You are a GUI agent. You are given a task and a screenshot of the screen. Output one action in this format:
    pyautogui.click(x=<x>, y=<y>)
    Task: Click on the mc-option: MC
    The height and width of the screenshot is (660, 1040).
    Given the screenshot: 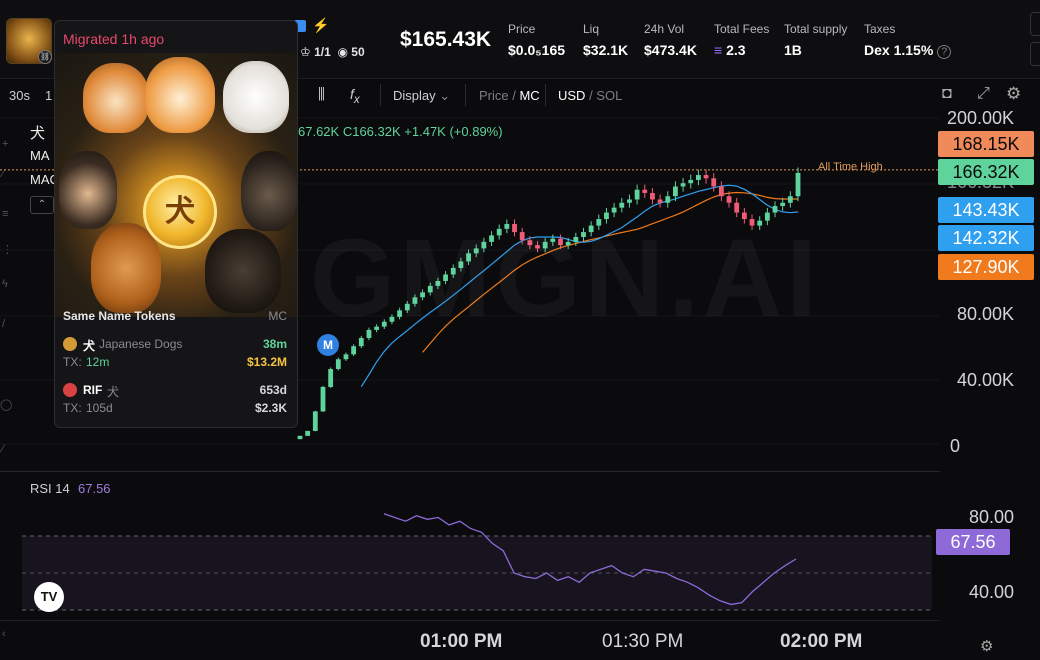 What is the action you would take?
    pyautogui.click(x=529, y=95)
    